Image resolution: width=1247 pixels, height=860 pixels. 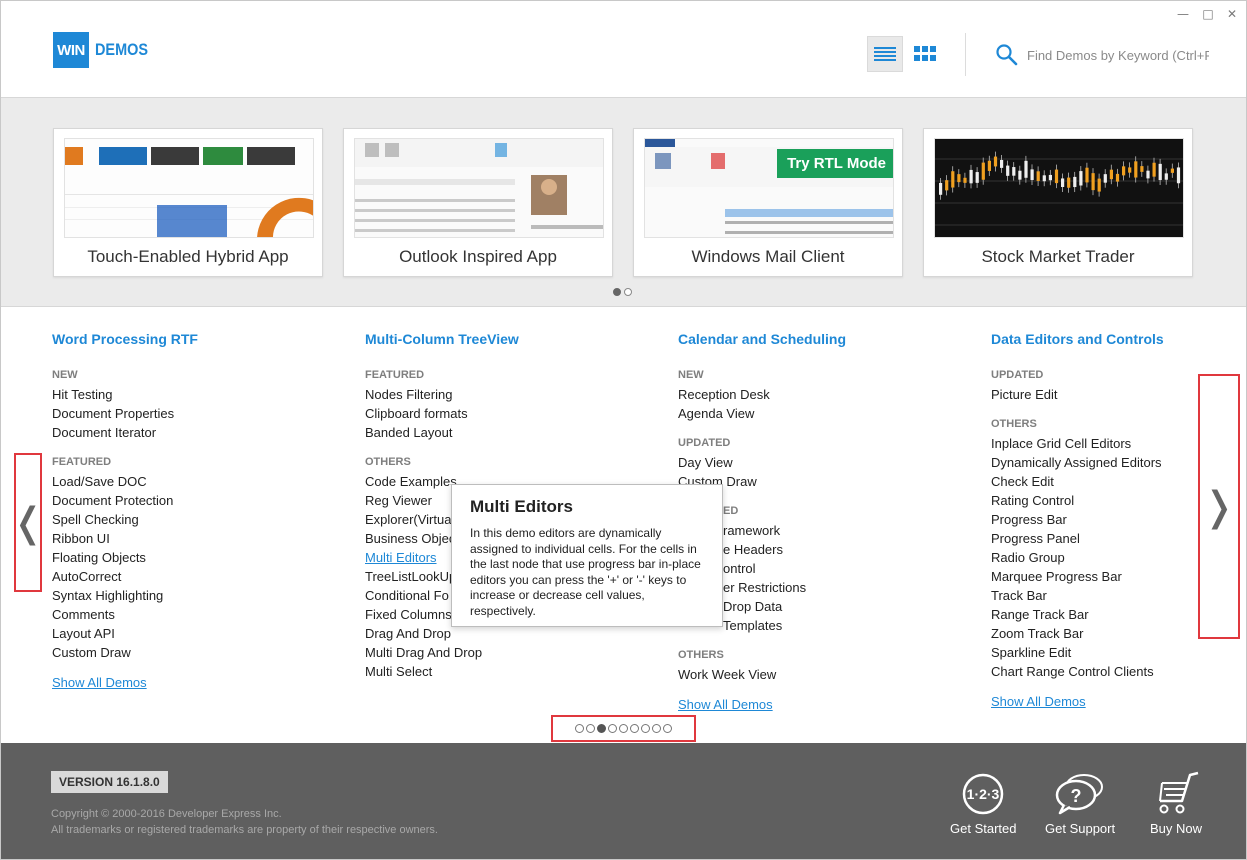 I want to click on steps-123-icon: 1·2·3, so click(x=983, y=794).